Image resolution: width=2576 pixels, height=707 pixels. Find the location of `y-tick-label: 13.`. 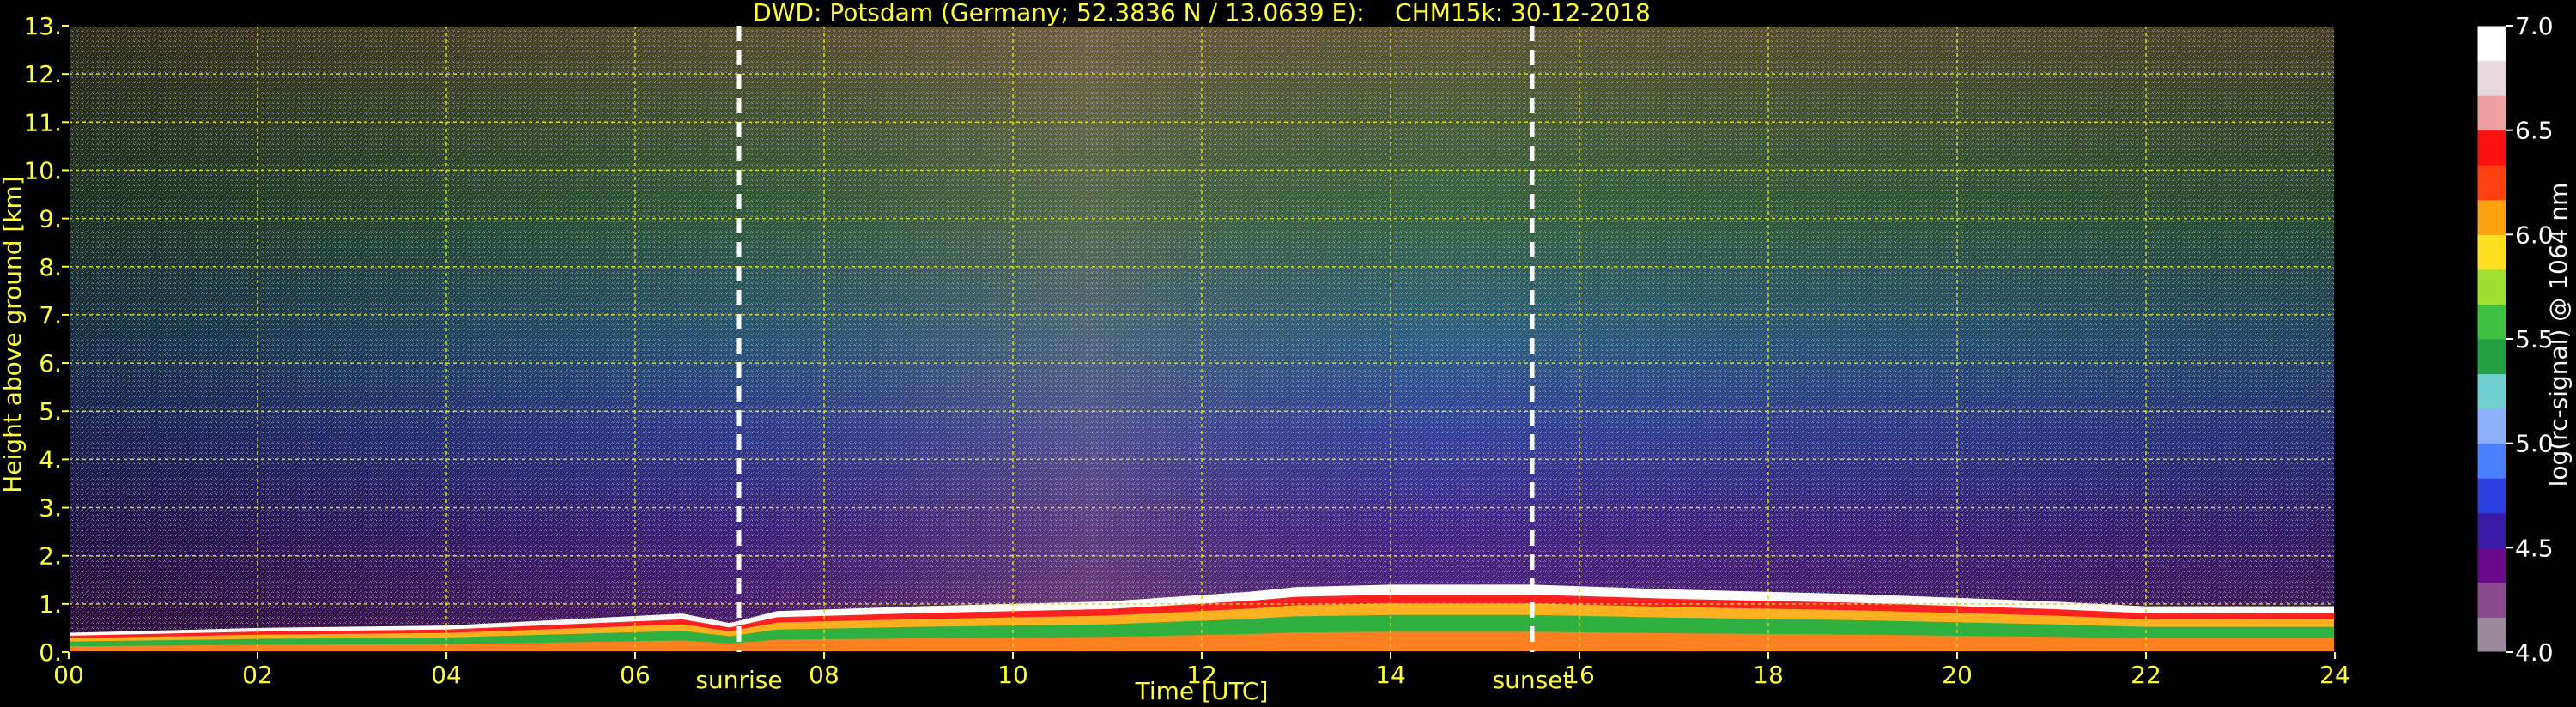

y-tick-label: 13. is located at coordinates (42, 26).